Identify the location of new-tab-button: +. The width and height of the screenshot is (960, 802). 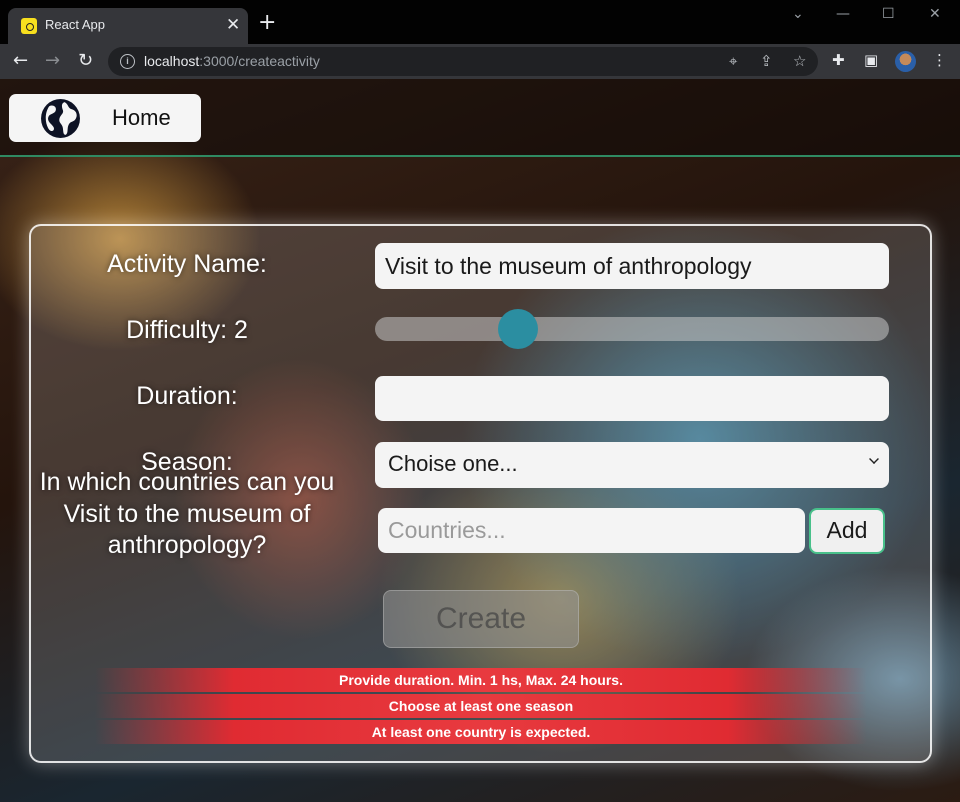
(267, 23).